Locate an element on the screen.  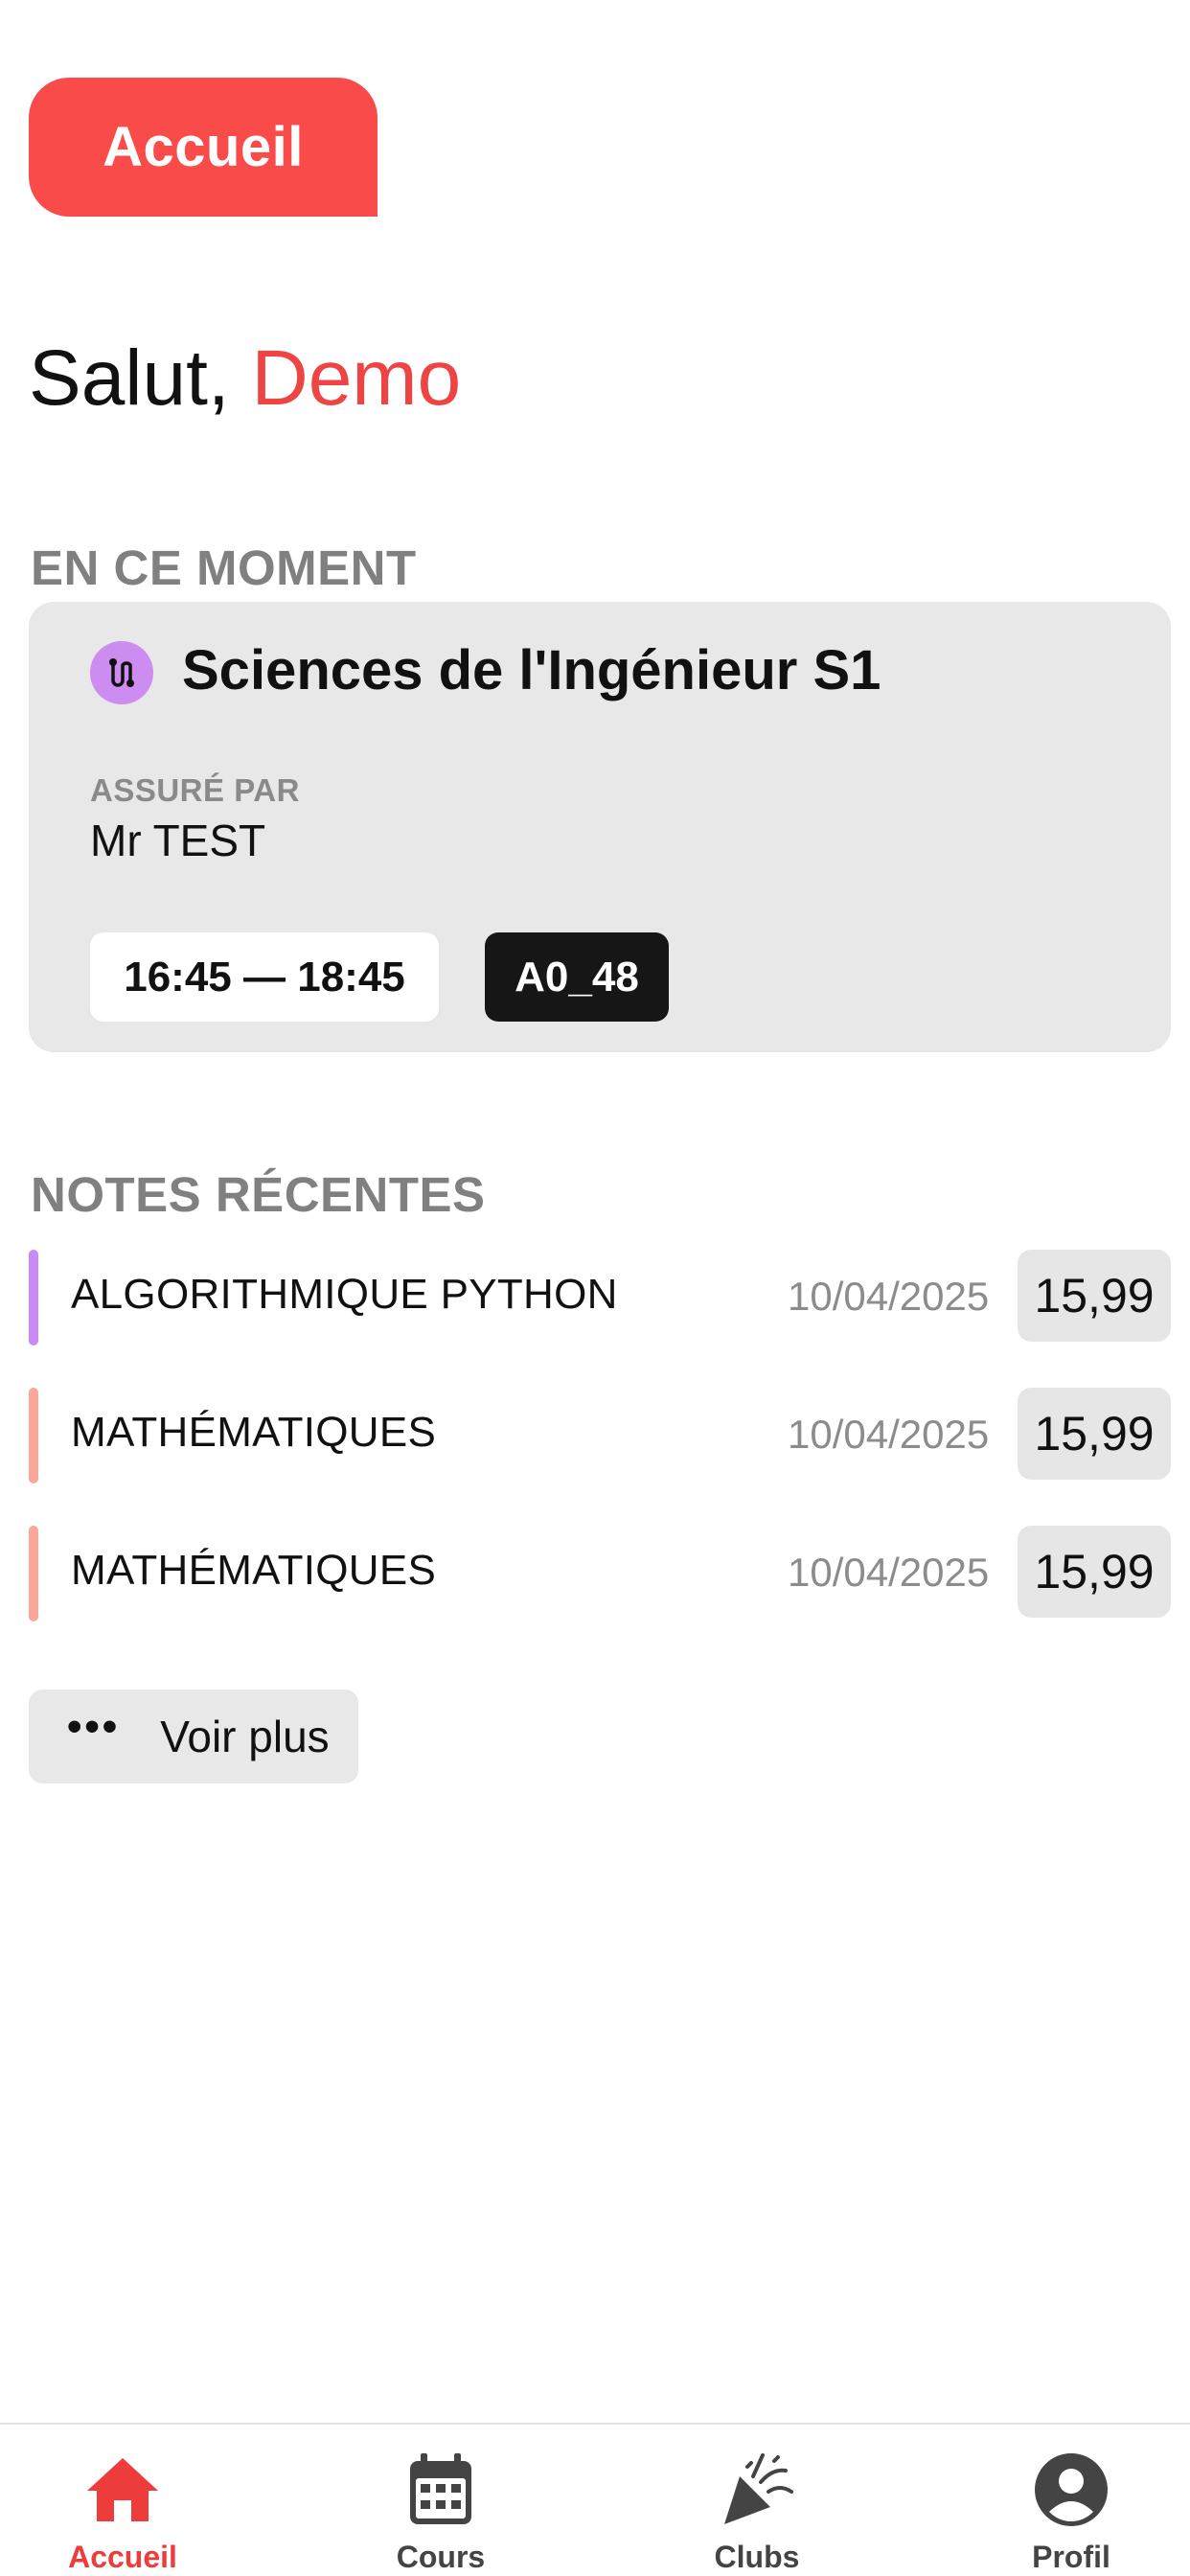
course-title: Sciences de l'Ingénieur S1 is located at coordinates (531, 670).